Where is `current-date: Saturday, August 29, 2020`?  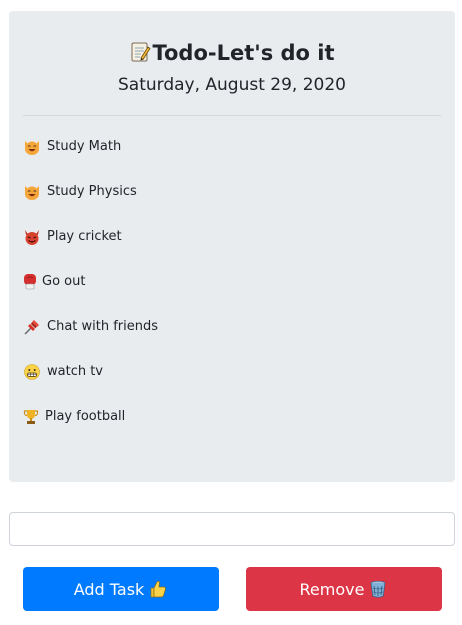 current-date: Saturday, August 29, 2020 is located at coordinates (231, 85).